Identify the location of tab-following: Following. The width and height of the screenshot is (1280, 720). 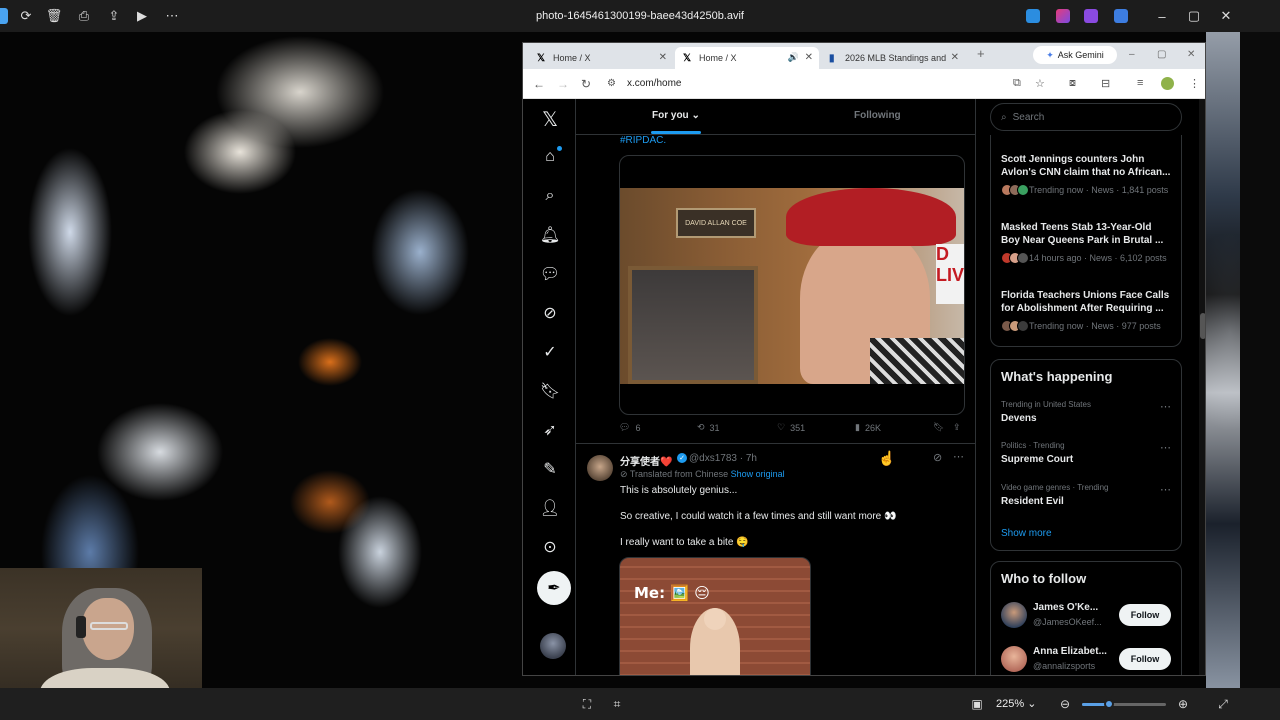
(877, 115).